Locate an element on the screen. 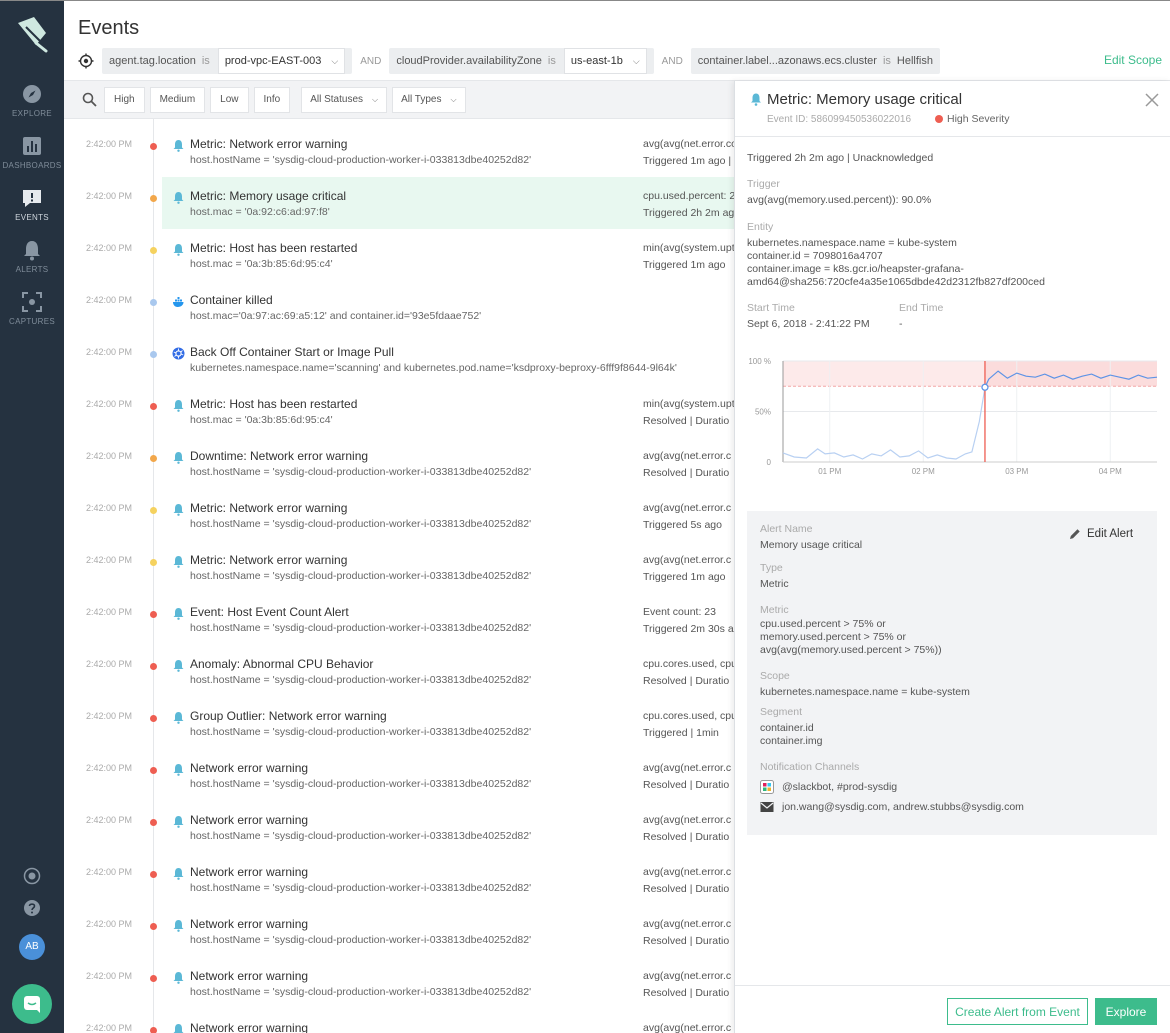 This screenshot has height=1033, width=1170. nav-targets is located at coordinates (32, 877).